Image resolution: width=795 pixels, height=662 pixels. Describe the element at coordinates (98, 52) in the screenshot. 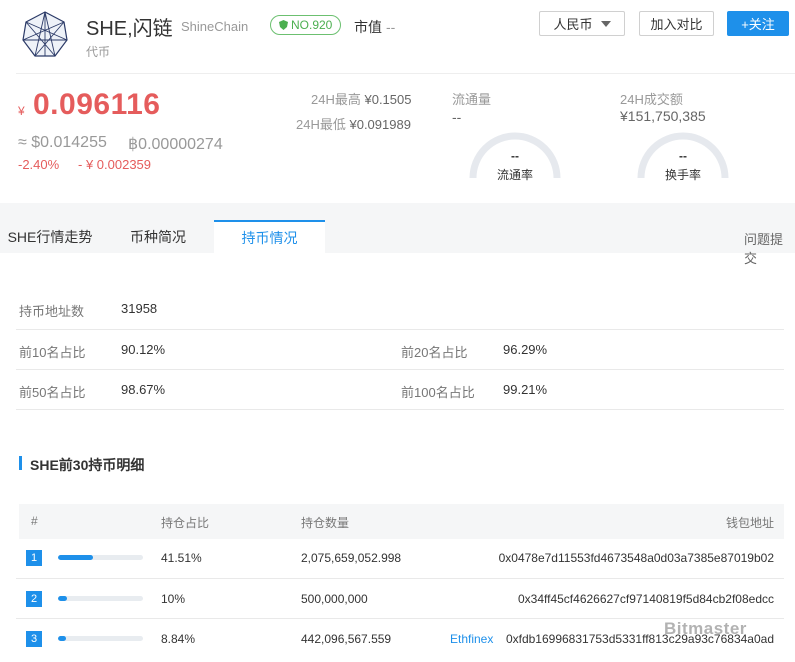

I see `coin-type: 代币` at that location.